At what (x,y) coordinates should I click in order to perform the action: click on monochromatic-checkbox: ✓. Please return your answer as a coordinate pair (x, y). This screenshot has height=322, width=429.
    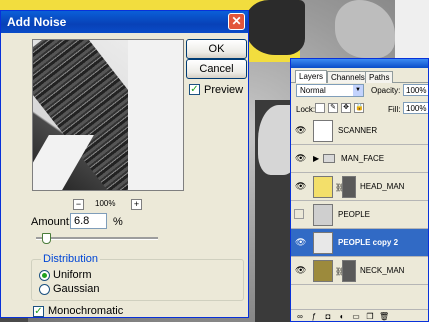
    Looking at the image, I should click on (38, 311).